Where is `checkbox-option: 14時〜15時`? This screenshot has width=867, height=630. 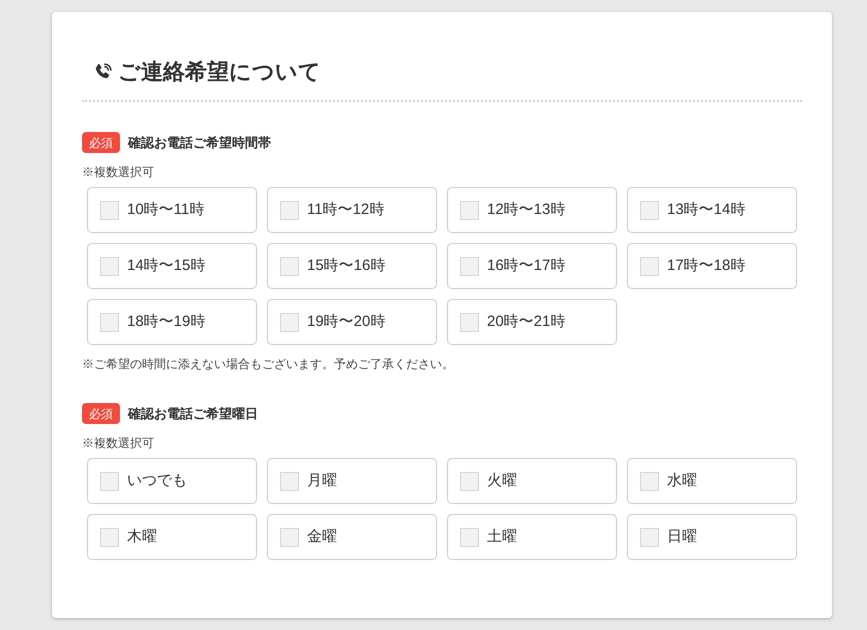
checkbox-option: 14時〜15時 is located at coordinates (172, 266).